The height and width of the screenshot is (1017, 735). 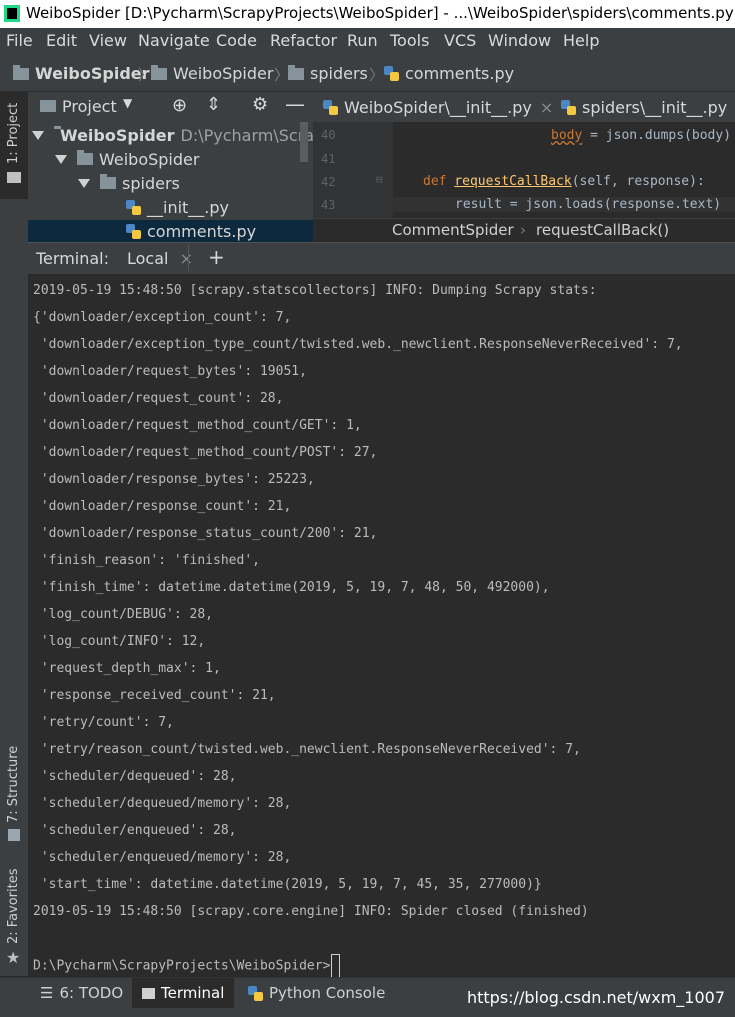 I want to click on line-number: 40, so click(x=328, y=135).